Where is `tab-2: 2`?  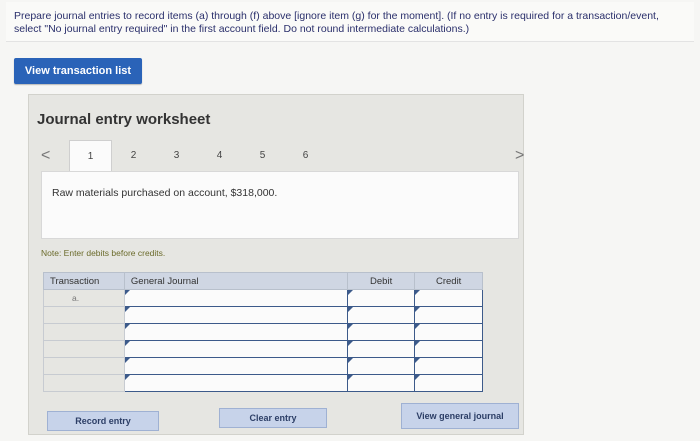 tab-2: 2 is located at coordinates (133, 155).